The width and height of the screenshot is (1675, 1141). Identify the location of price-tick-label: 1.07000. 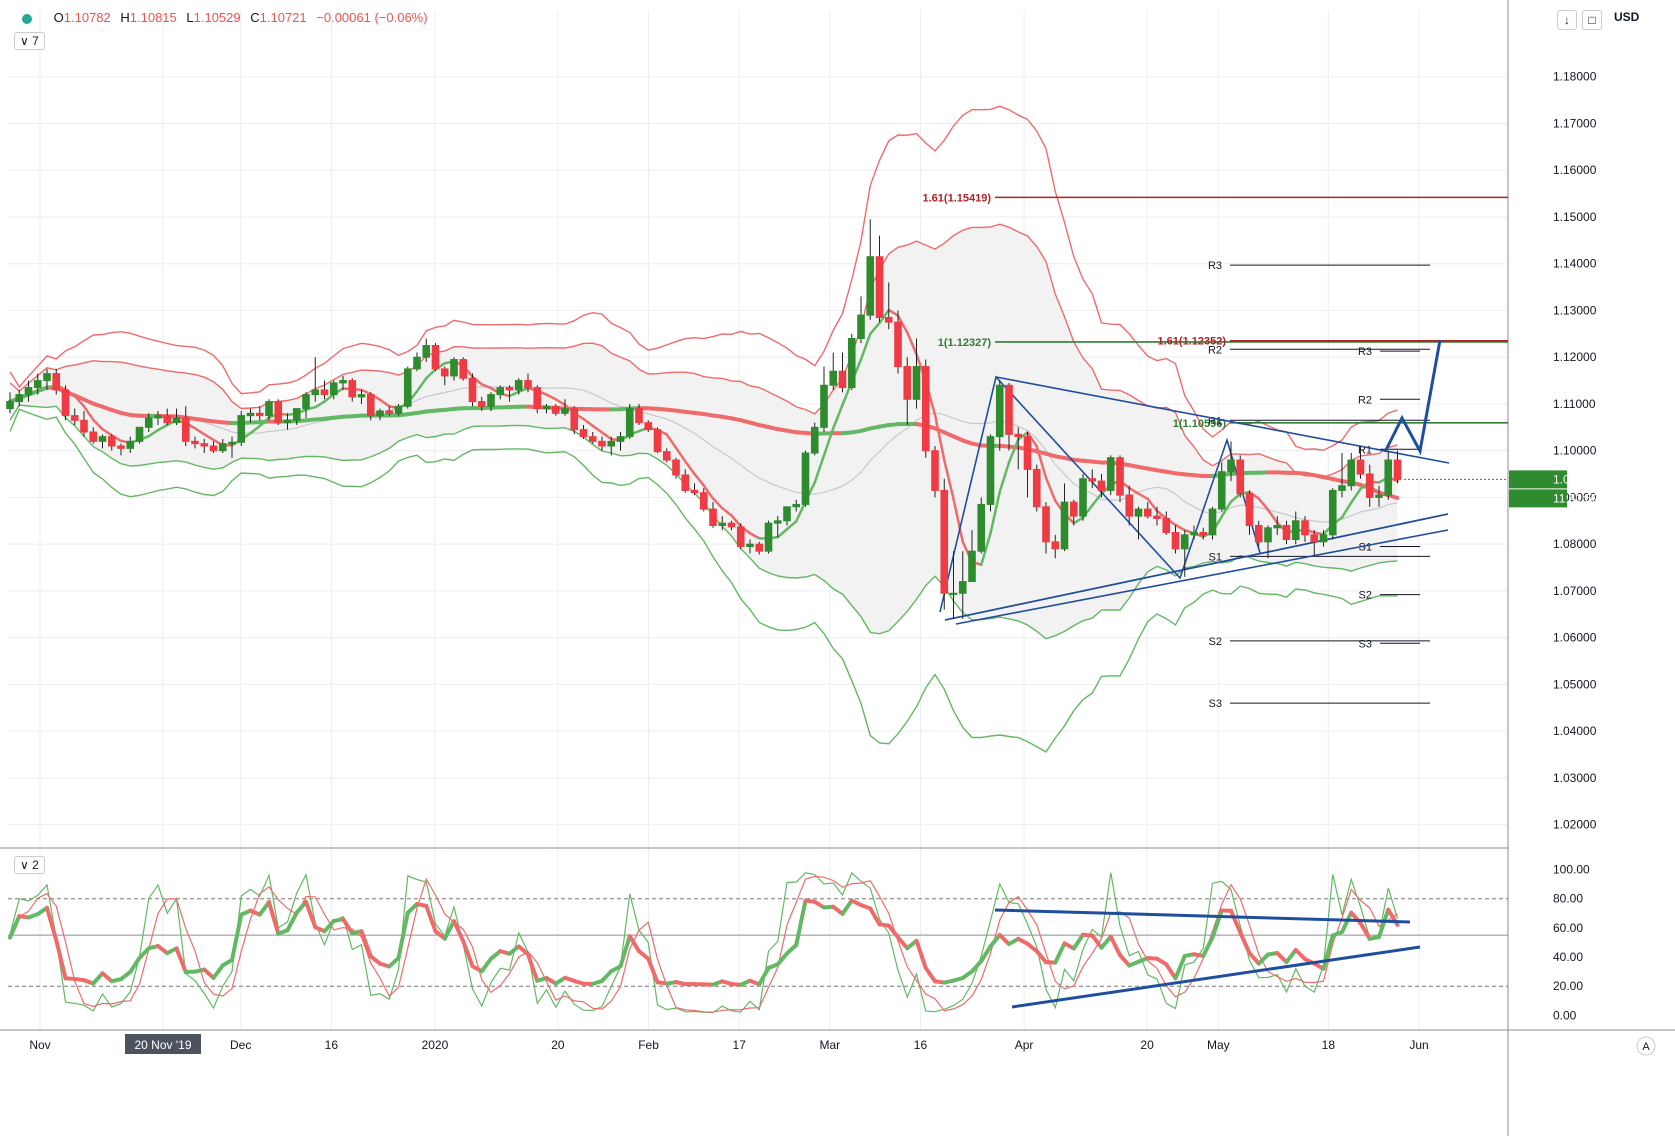
(1575, 591).